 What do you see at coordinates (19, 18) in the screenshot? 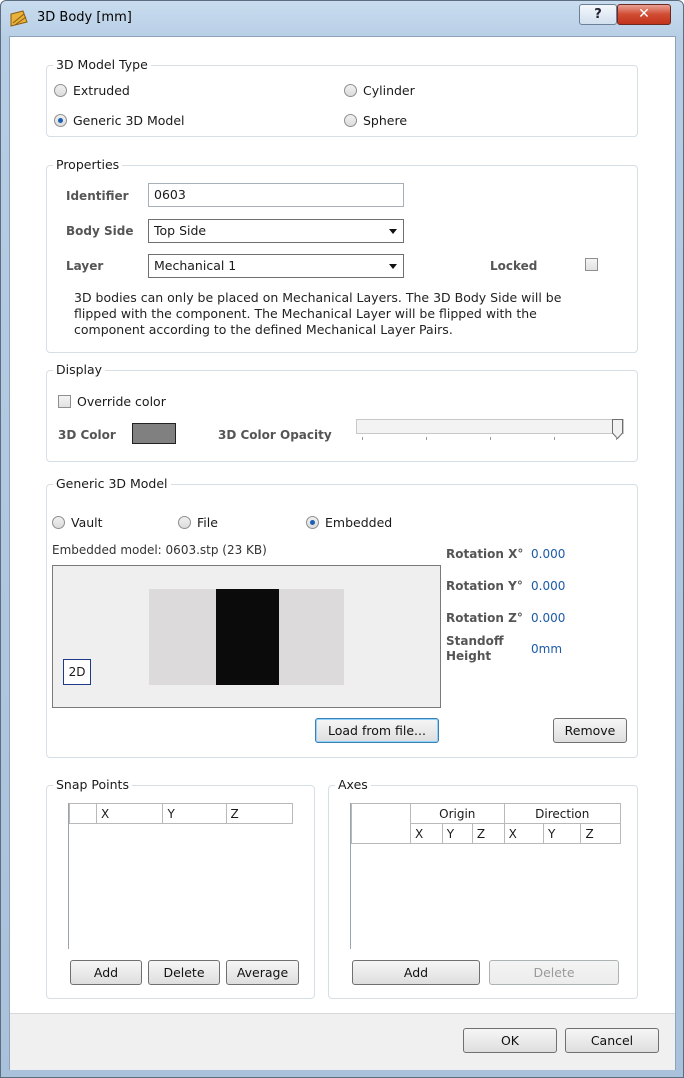
I see `app-icon` at bounding box center [19, 18].